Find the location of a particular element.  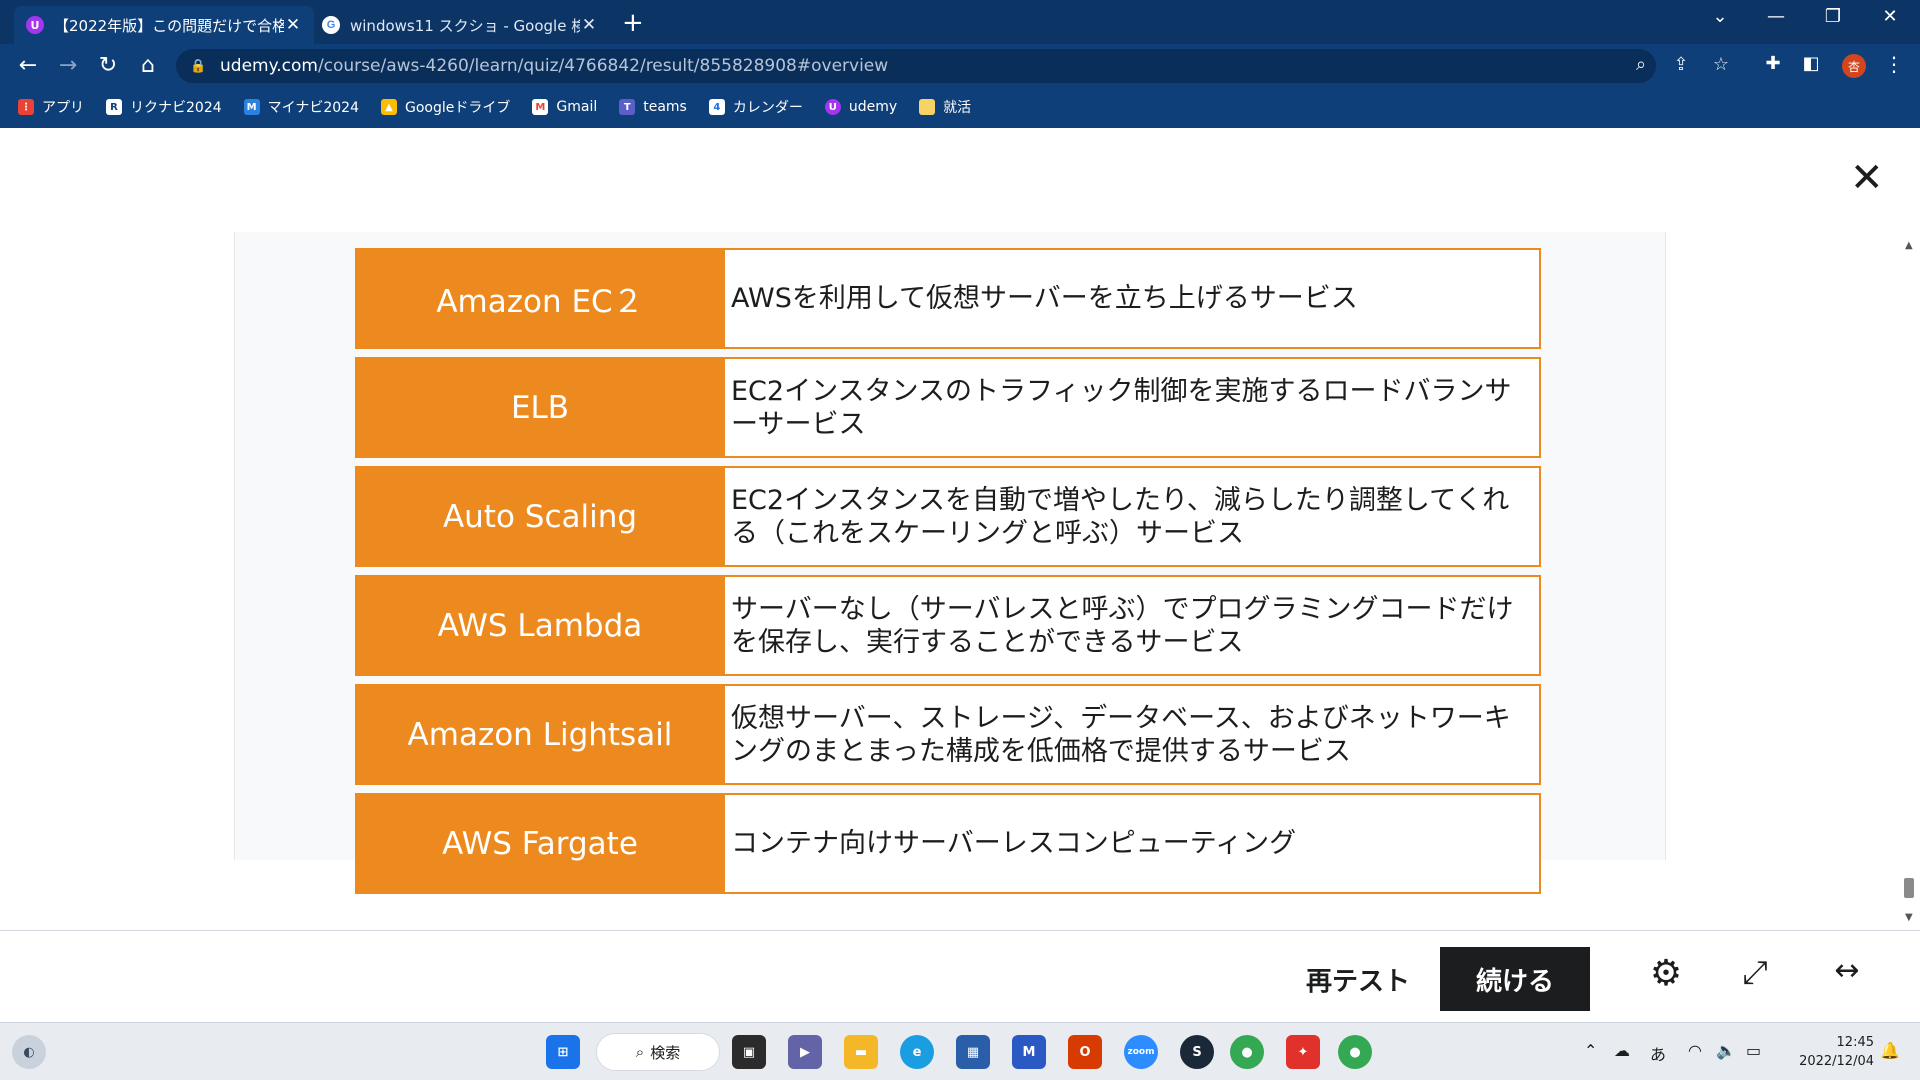

app-red-icon: ✦ is located at coordinates (1303, 1052).